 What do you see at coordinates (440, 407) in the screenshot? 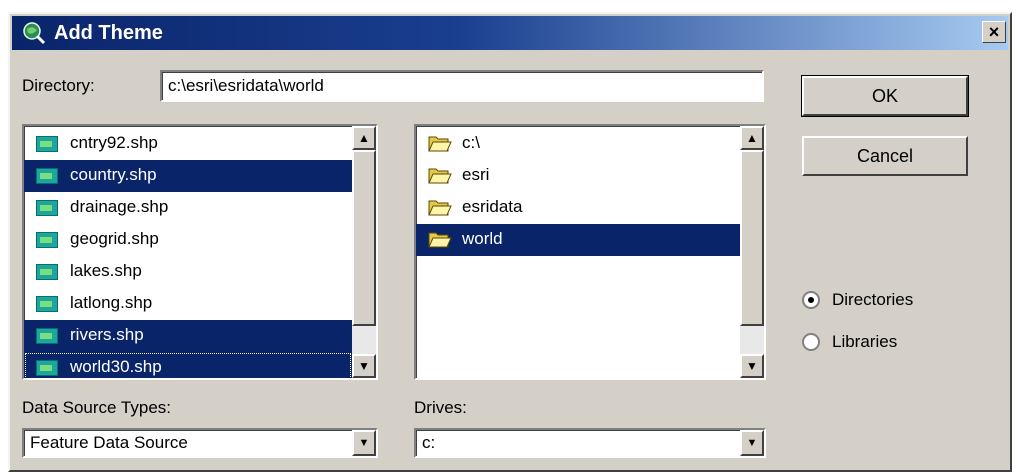
I see `drives-label: Drives:` at bounding box center [440, 407].